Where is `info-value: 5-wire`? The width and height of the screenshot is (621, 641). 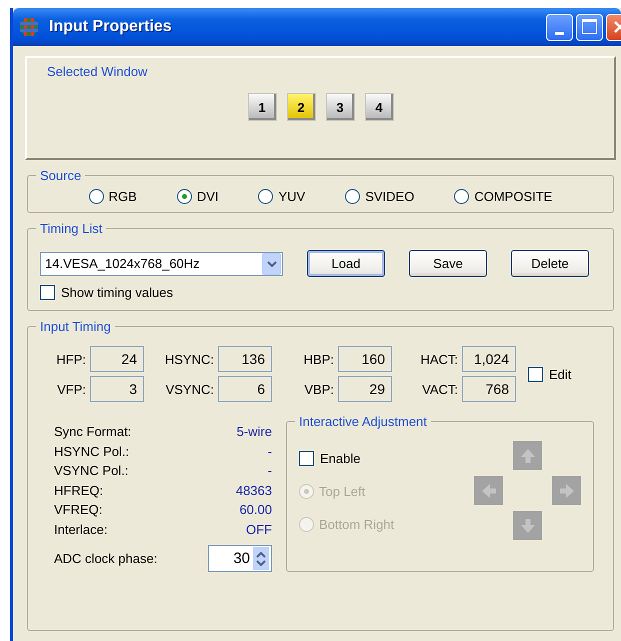 info-value: 5-wire is located at coordinates (254, 432).